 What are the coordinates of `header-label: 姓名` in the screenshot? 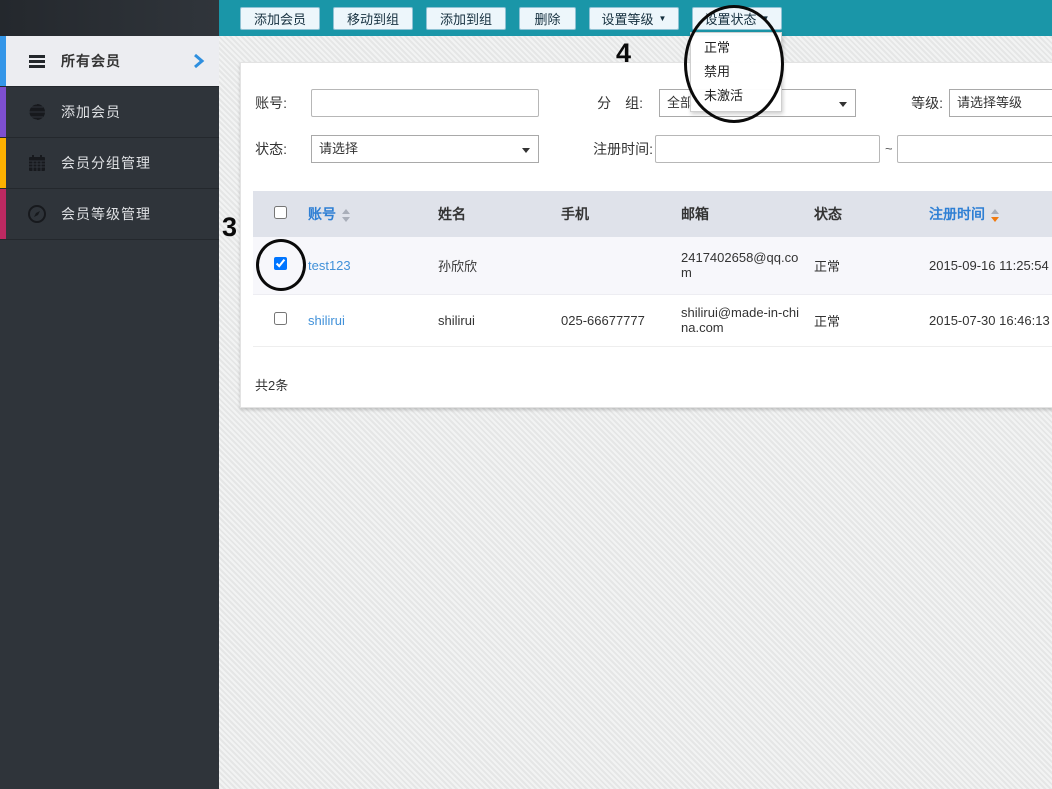 It's located at (452, 214).